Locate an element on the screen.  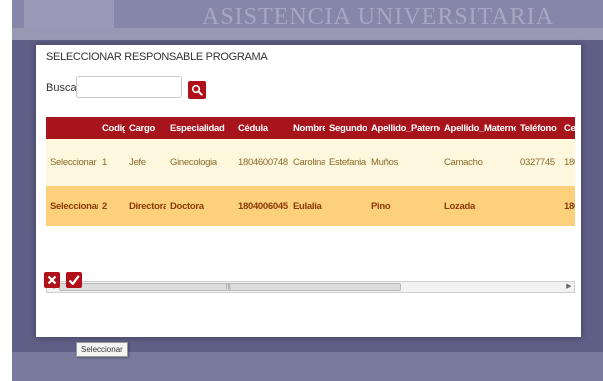
dialog-title: SELECCIONAR RESPONSABLE PROGRAMA is located at coordinates (157, 57).